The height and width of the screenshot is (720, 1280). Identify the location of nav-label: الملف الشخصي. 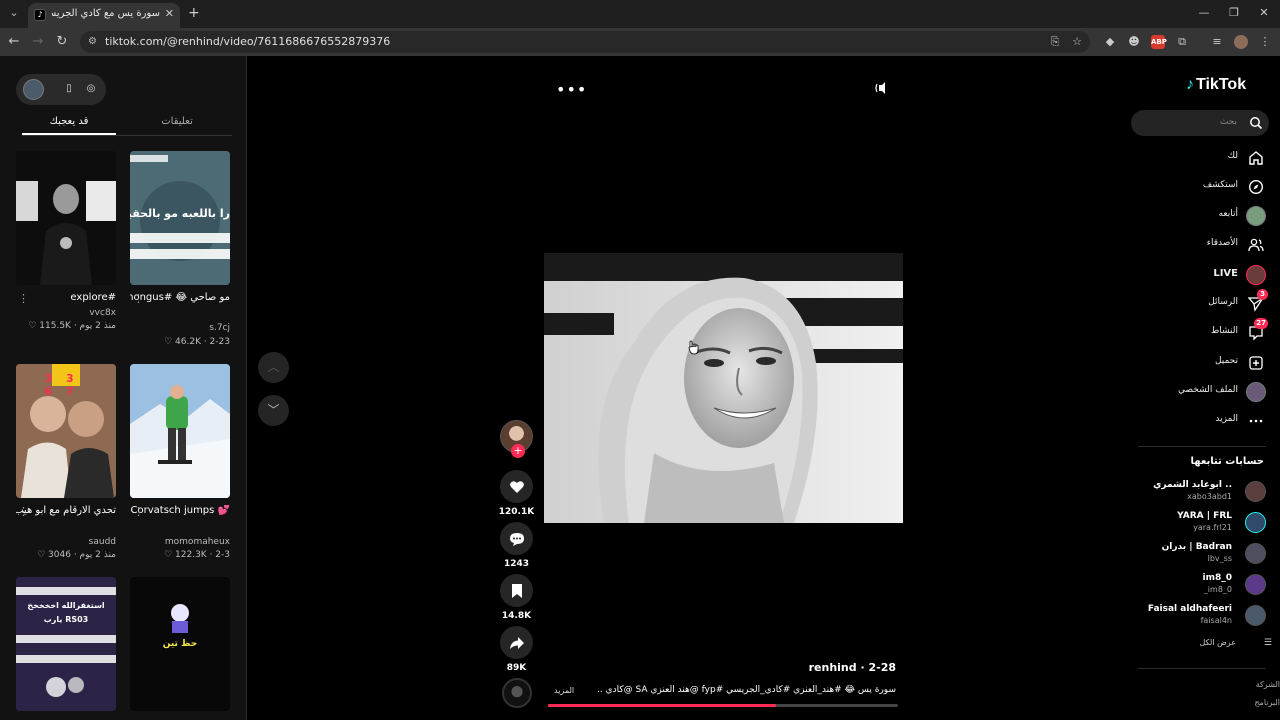
(1208, 390).